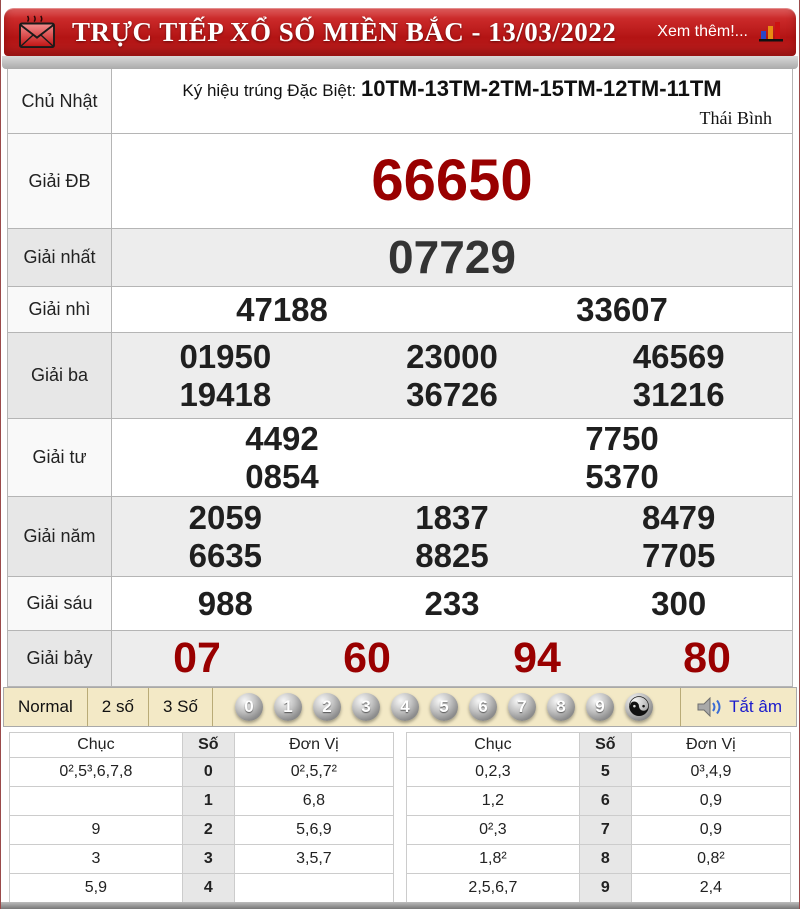 The image size is (800, 909). What do you see at coordinates (96, 859) in the screenshot?
I see `tens-cell: 3` at bounding box center [96, 859].